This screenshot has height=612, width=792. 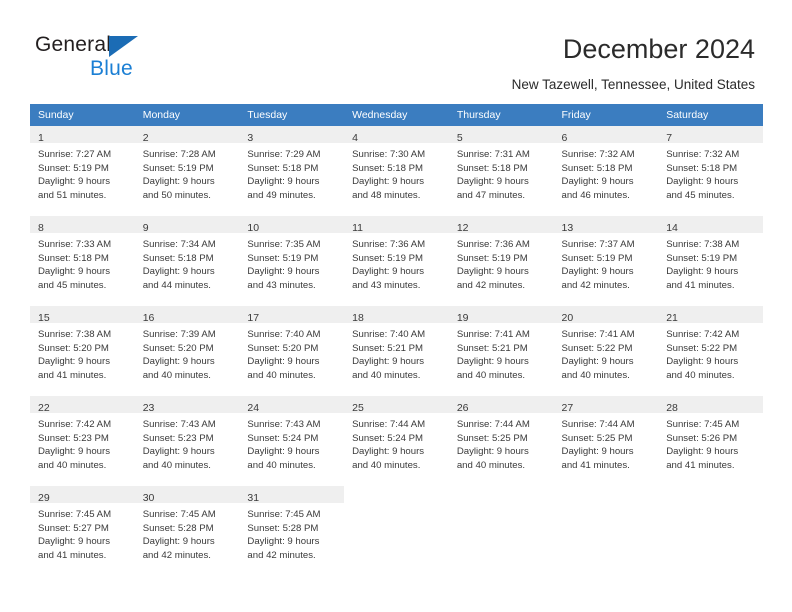 What do you see at coordinates (598, 244) in the screenshot?
I see `sunrise-time: Sunrise: 7:37 AM` at bounding box center [598, 244].